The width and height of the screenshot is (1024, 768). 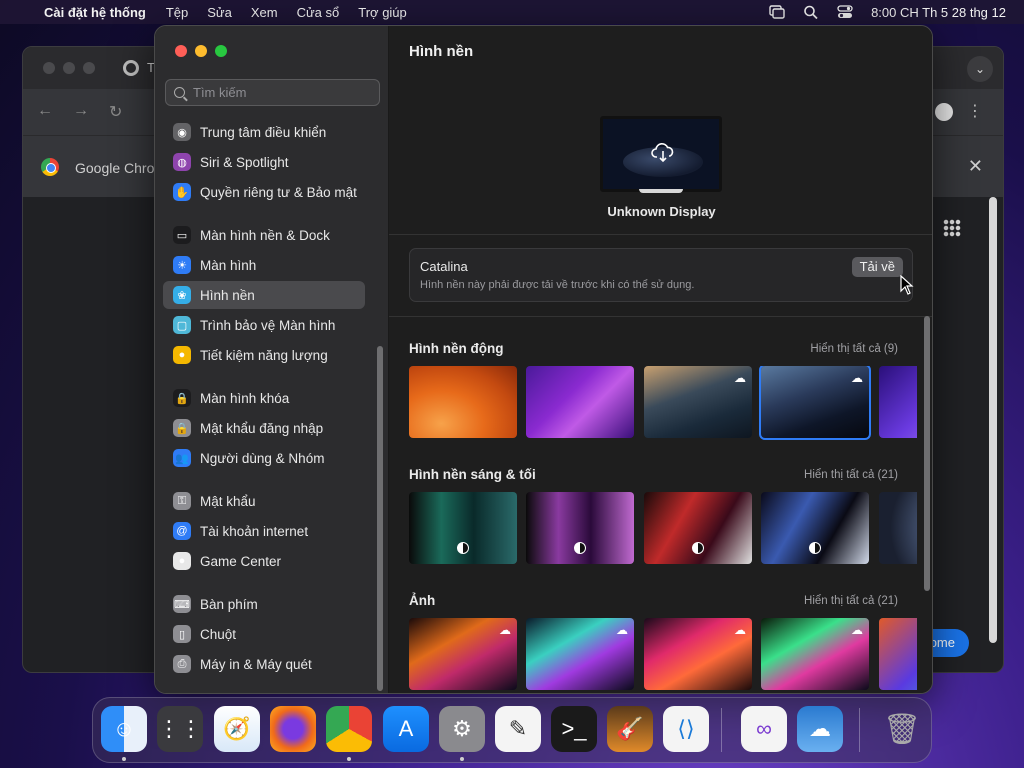 I want to click on spotlight-search-icon, so click(x=811, y=12).